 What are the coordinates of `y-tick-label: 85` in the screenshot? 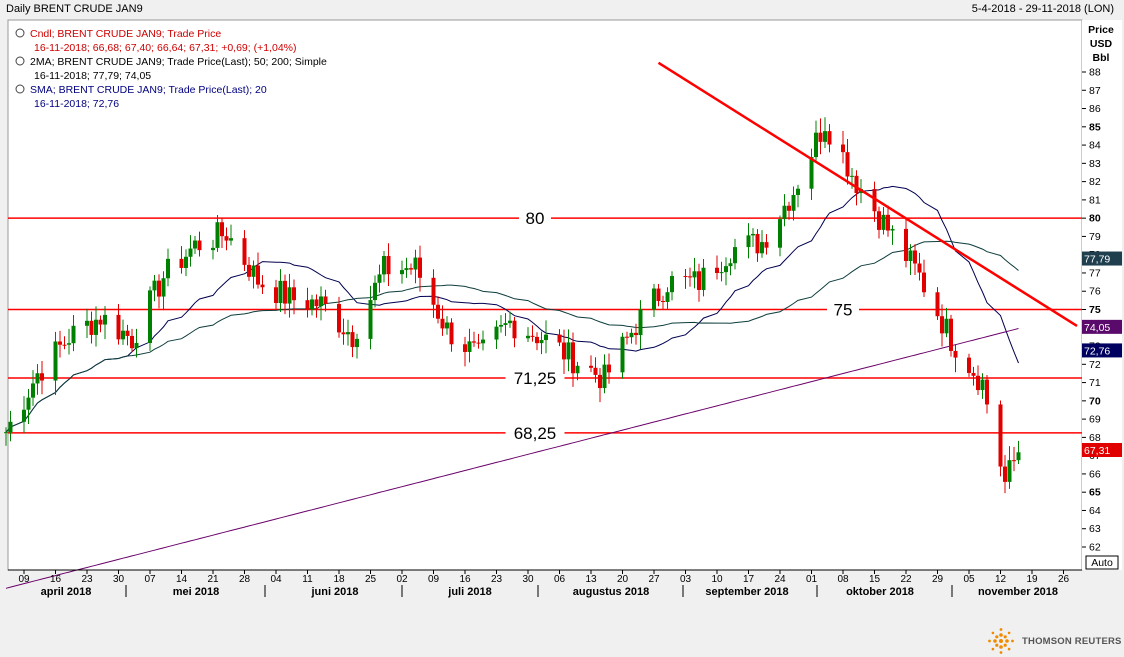 It's located at (1095, 127).